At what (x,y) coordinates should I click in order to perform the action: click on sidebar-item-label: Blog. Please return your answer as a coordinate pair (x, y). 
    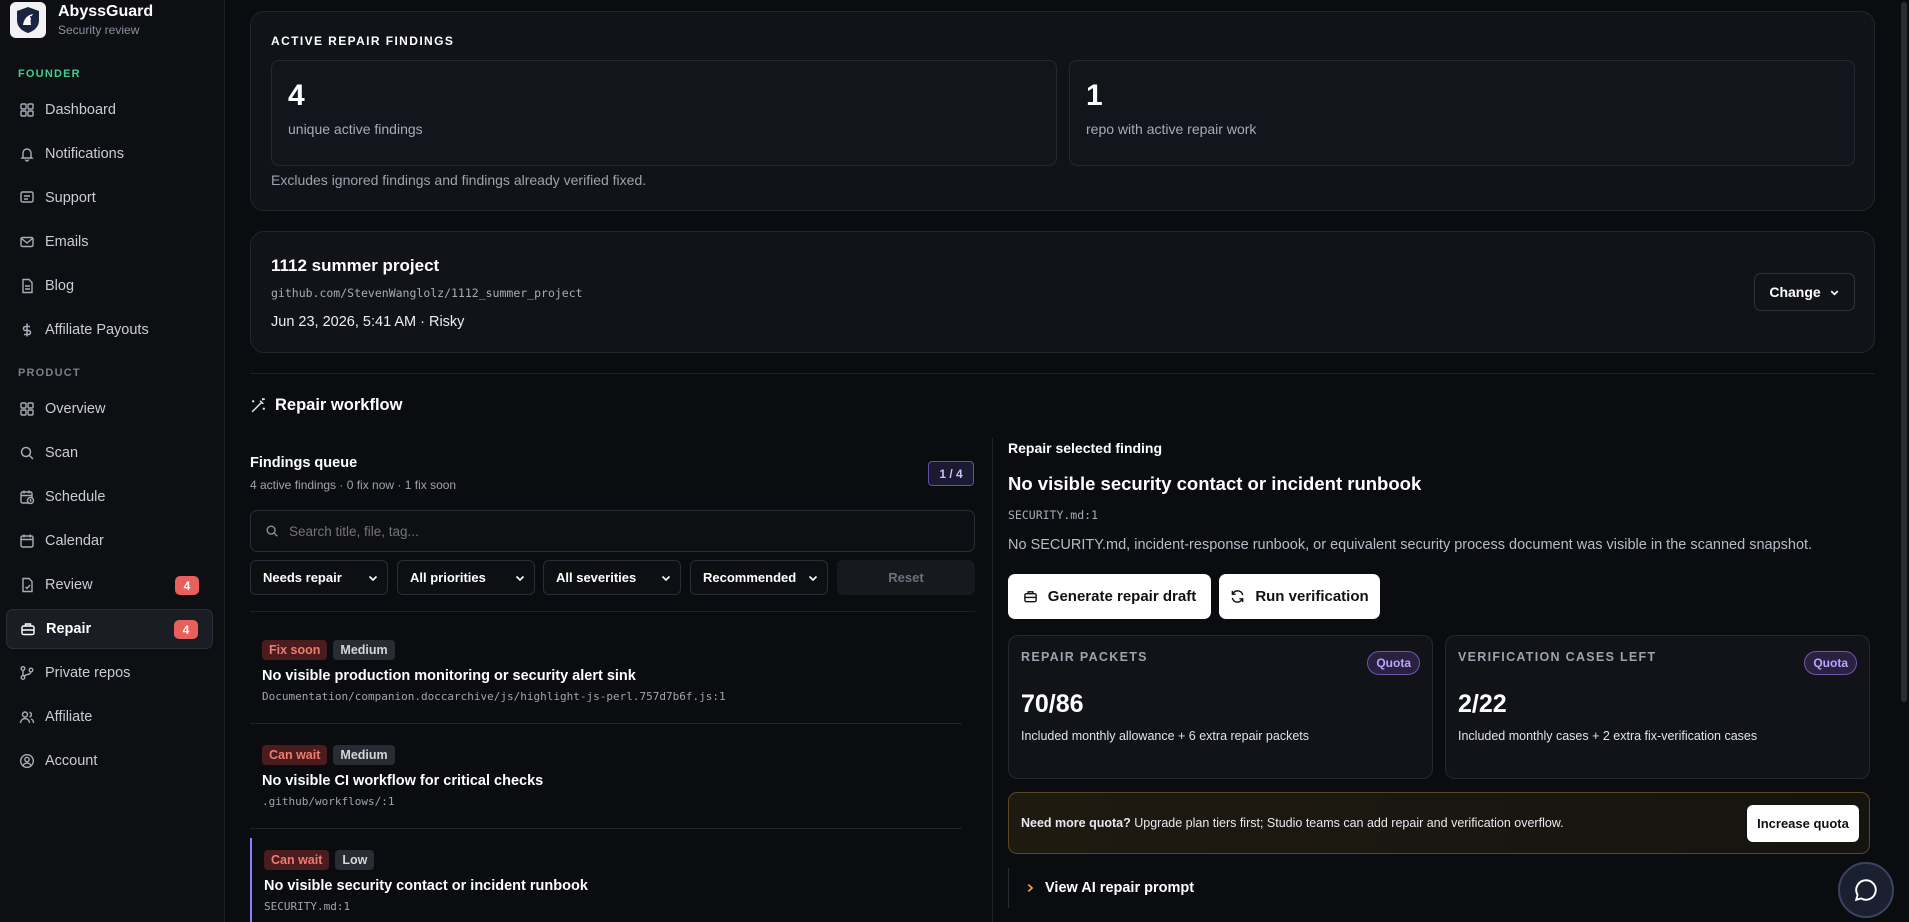
    Looking at the image, I should click on (60, 286).